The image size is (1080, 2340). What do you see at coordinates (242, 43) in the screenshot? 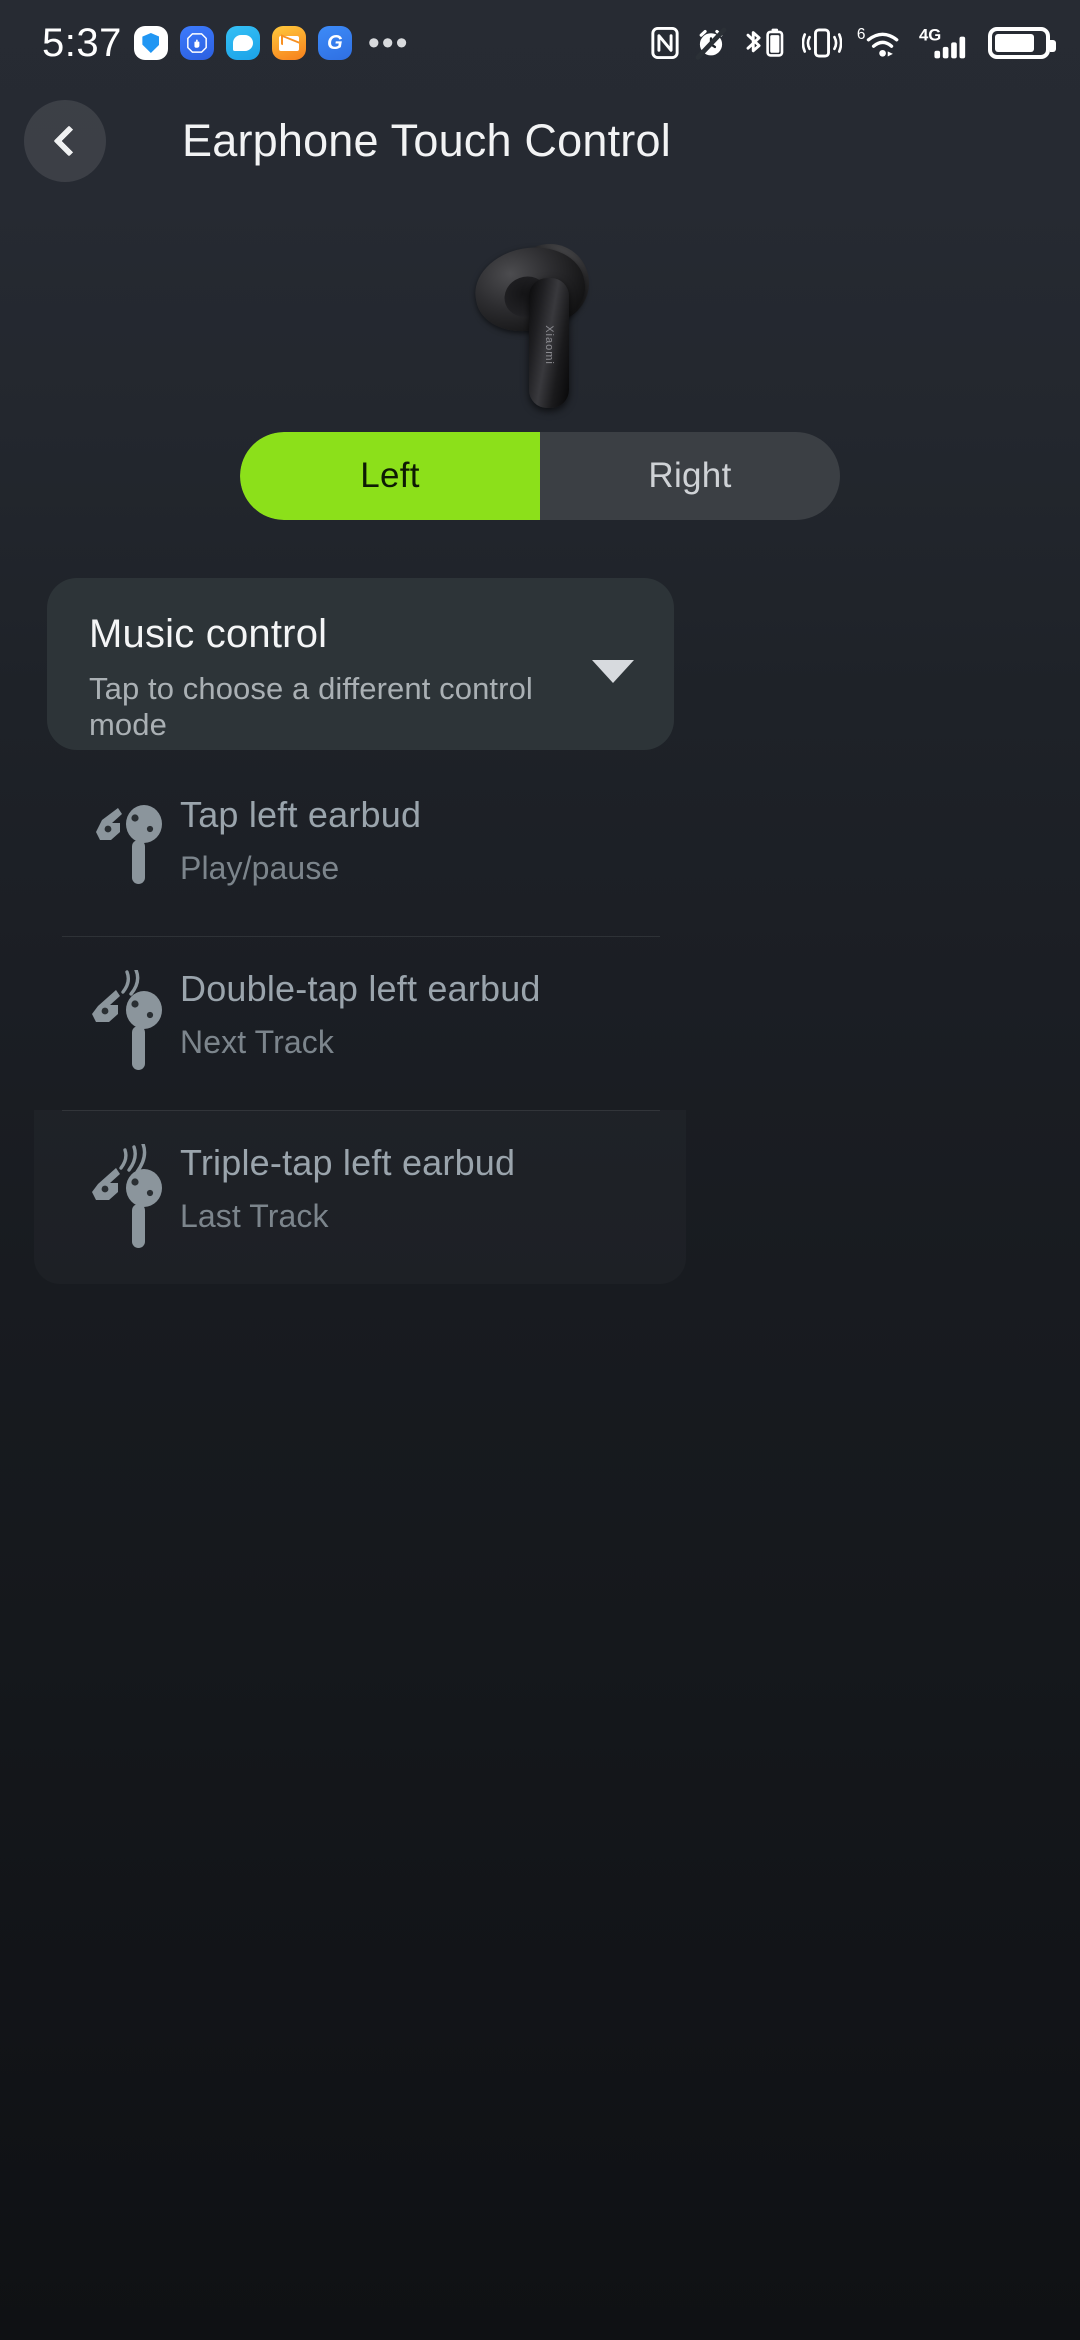
I see `messages-chat-icon` at bounding box center [242, 43].